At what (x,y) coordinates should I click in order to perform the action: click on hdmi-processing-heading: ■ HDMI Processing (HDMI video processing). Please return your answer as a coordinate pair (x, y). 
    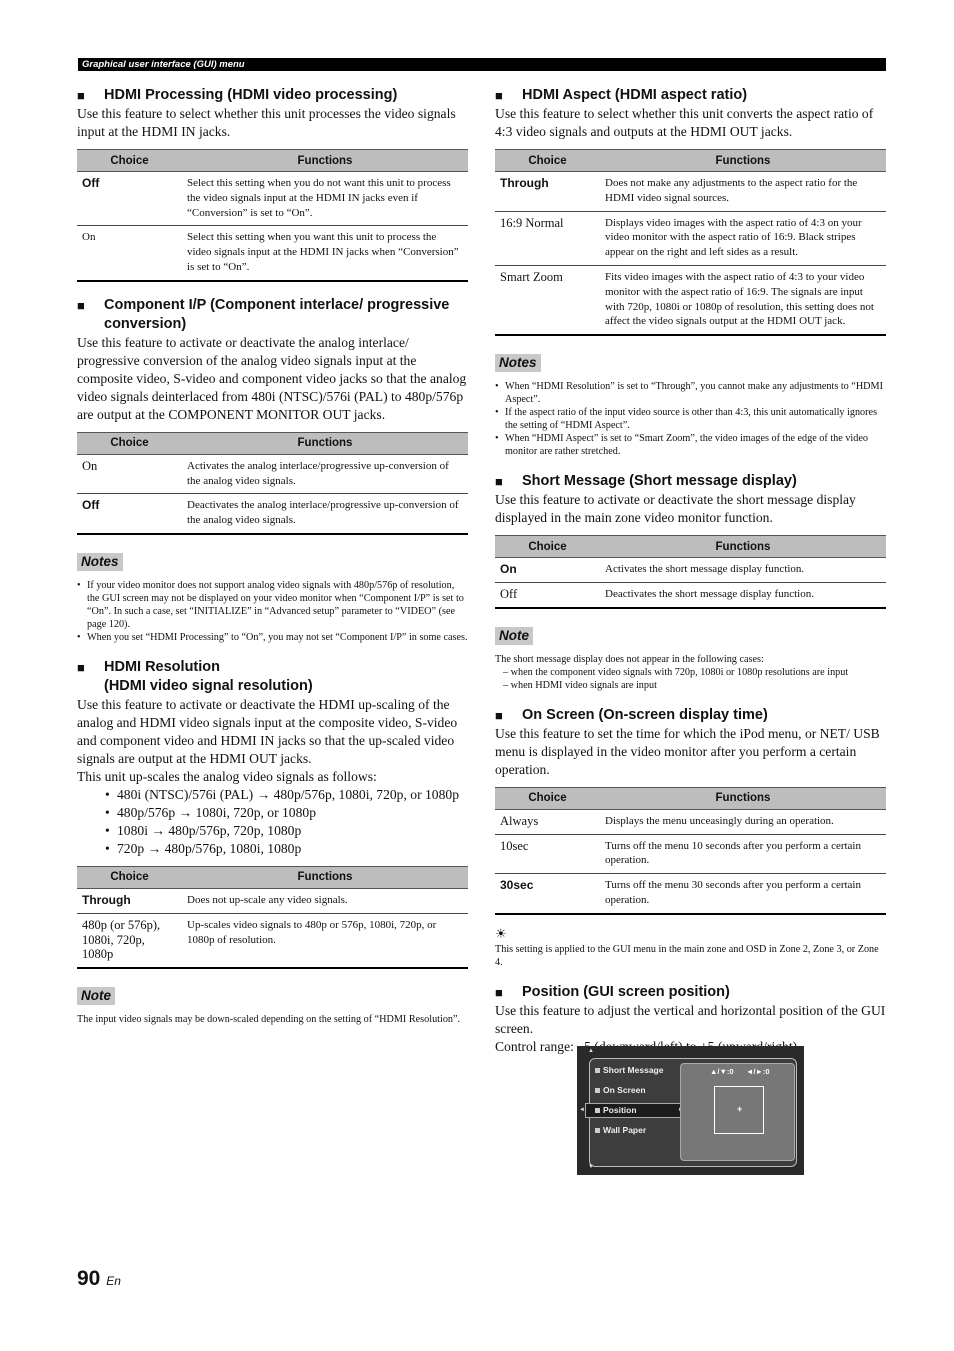
    Looking at the image, I should click on (237, 95).